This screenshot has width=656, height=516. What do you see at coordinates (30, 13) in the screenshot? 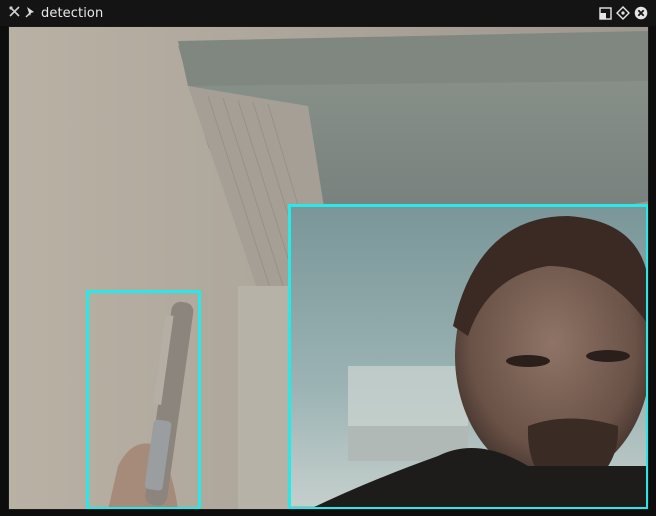
I see `pin-icon` at bounding box center [30, 13].